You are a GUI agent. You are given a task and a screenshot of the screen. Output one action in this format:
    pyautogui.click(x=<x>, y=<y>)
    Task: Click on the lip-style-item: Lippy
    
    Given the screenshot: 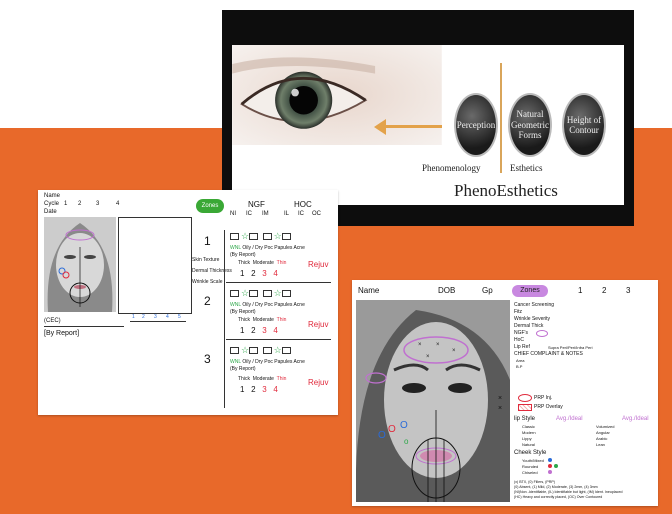 What is the action you would take?
    pyautogui.click(x=527, y=438)
    